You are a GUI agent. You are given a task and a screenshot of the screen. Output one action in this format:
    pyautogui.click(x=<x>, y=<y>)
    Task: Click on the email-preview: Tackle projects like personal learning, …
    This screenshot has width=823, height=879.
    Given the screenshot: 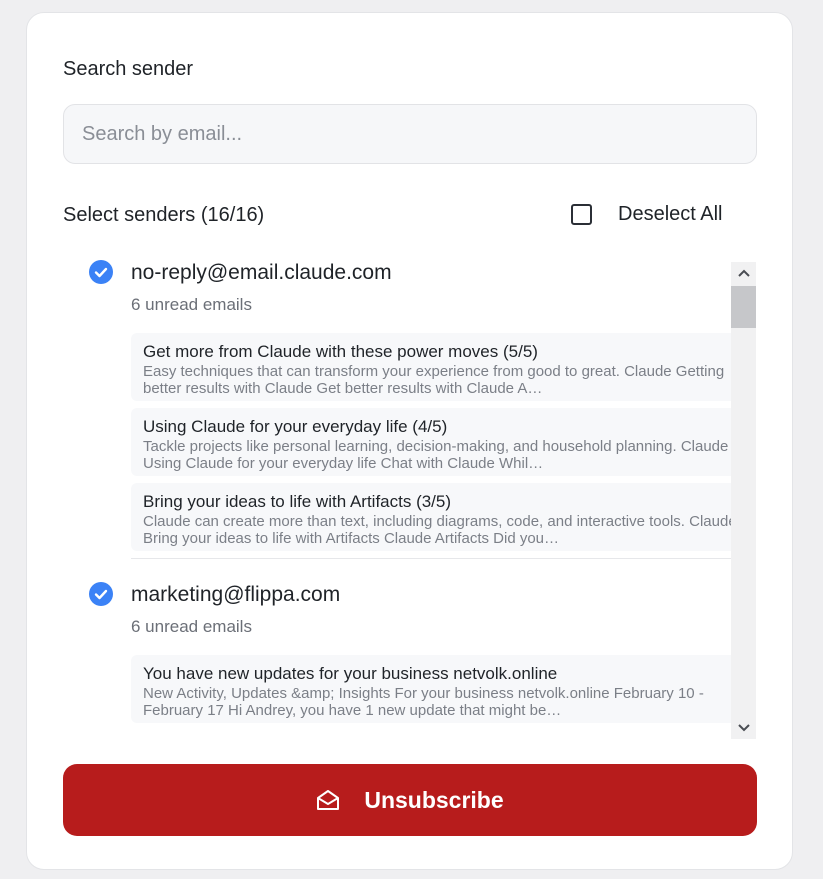 What is the action you would take?
    pyautogui.click(x=436, y=455)
    